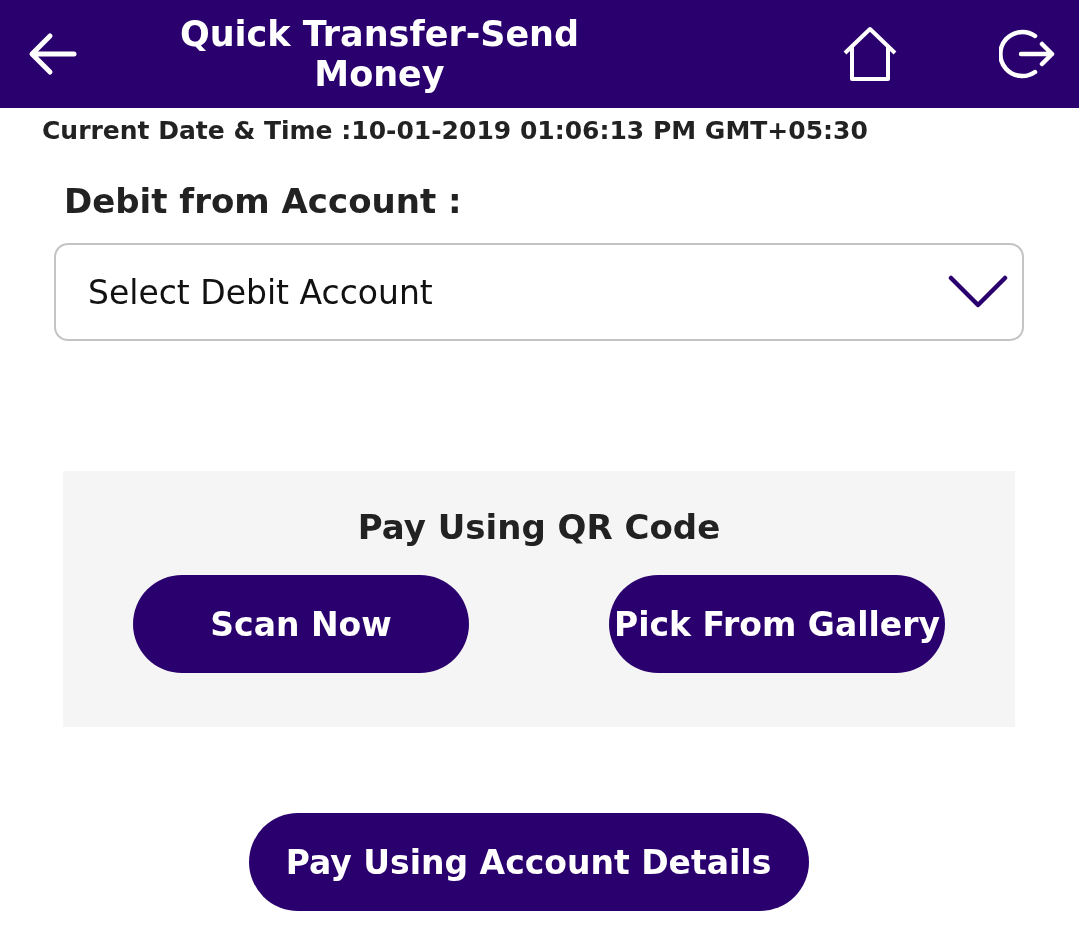  Describe the element at coordinates (455, 130) in the screenshot. I see `current-datetime: Current Date & Time :10-01-2019 01:06:13 PM GMT+05:30` at that location.